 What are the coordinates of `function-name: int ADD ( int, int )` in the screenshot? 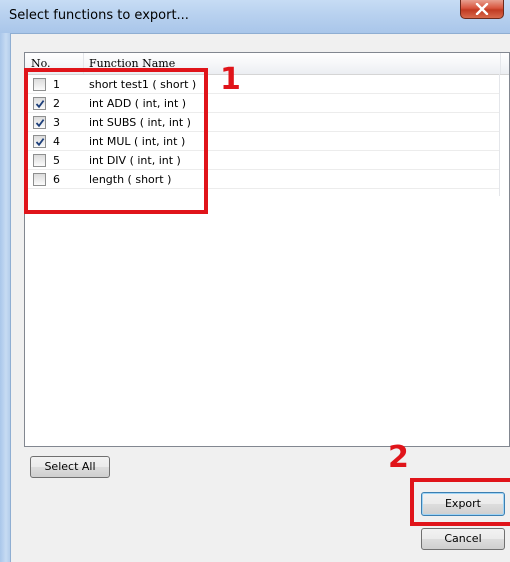 It's located at (138, 103).